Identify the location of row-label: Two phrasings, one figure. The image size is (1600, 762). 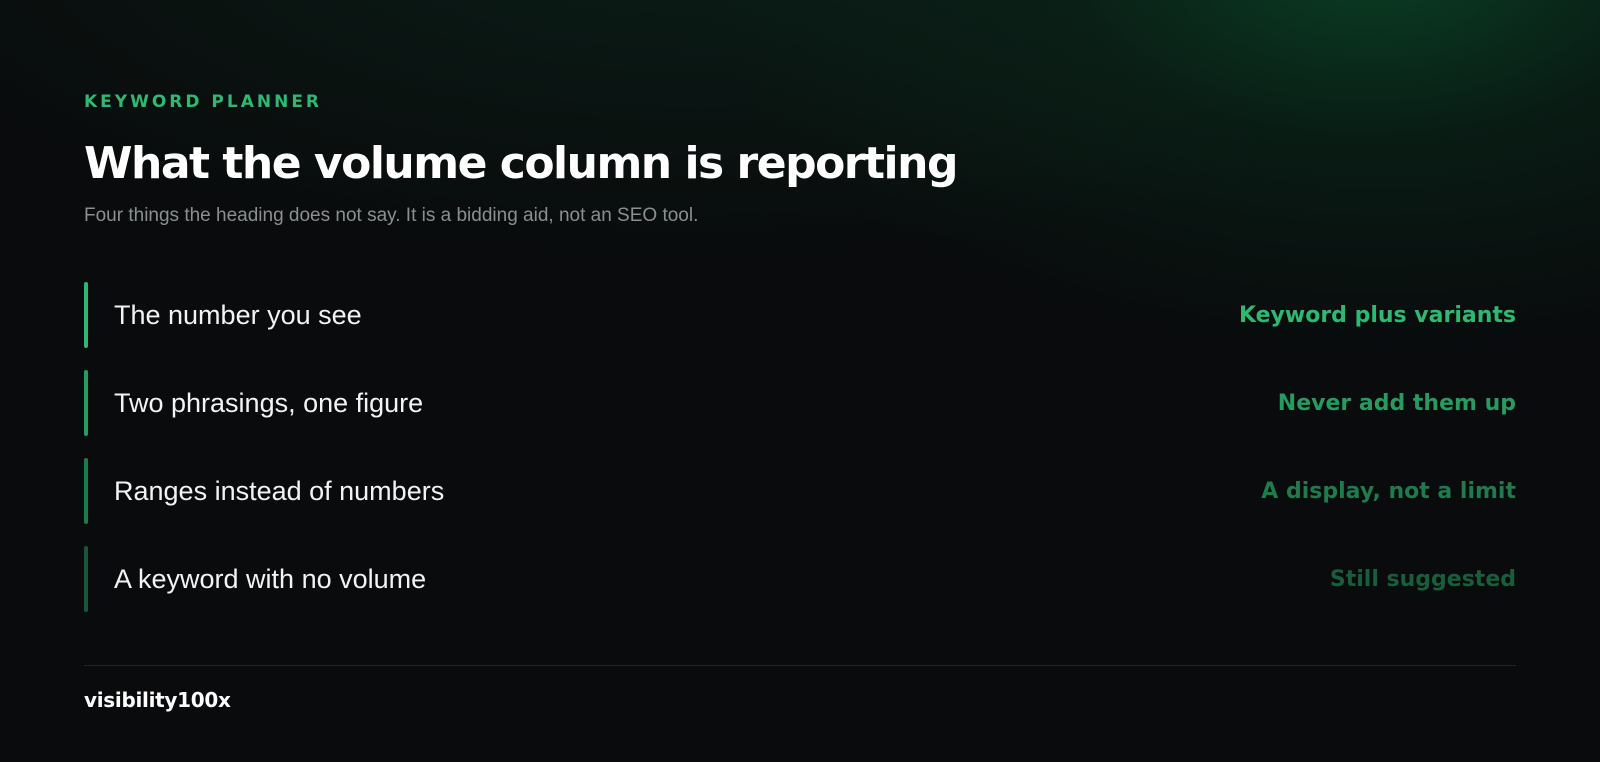
(269, 402).